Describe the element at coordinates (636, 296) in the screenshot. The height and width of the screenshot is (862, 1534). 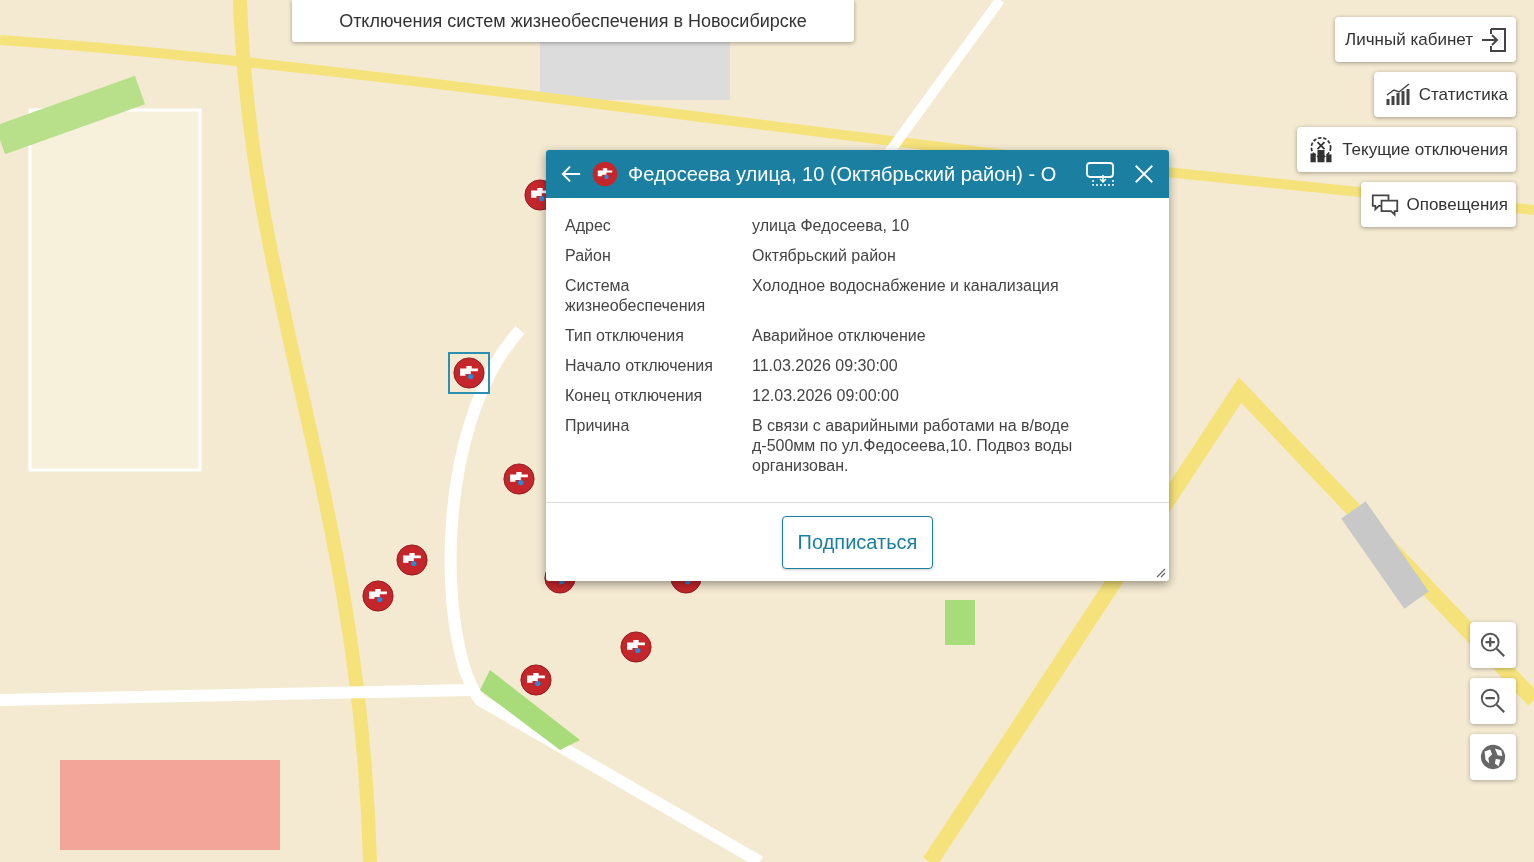
I see `field-label: Система жизнеобеспечения` at that location.